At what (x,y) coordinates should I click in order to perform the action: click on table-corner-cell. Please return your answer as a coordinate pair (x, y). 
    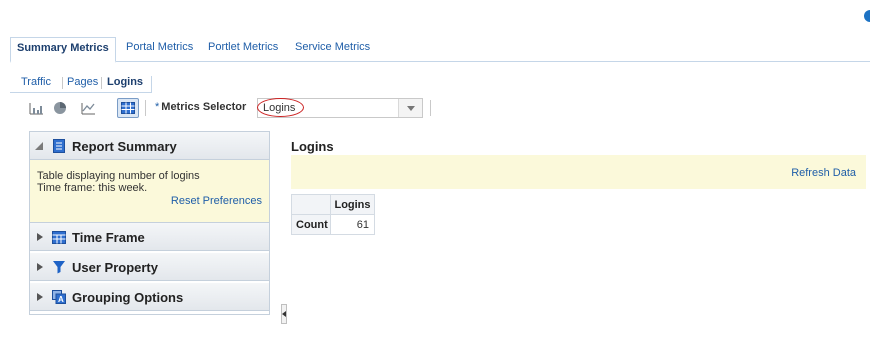
    Looking at the image, I should click on (311, 204).